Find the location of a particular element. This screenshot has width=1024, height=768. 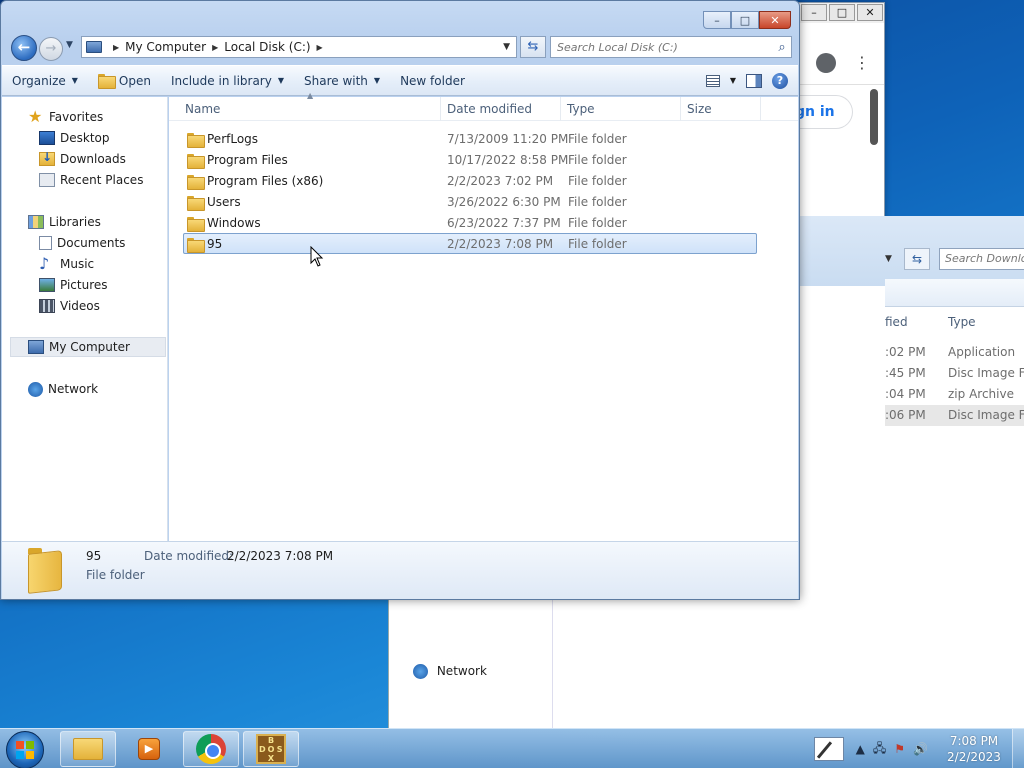

sidebar-item-pictures: Pictures is located at coordinates (73, 285).